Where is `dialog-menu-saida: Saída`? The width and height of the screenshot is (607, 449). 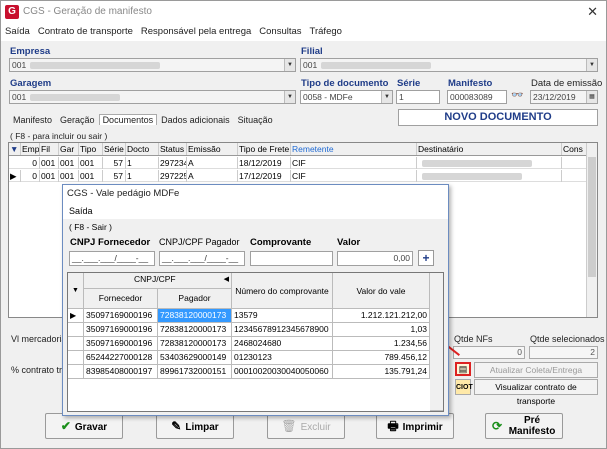
dialog-menu-saida: Saída is located at coordinates (255, 211).